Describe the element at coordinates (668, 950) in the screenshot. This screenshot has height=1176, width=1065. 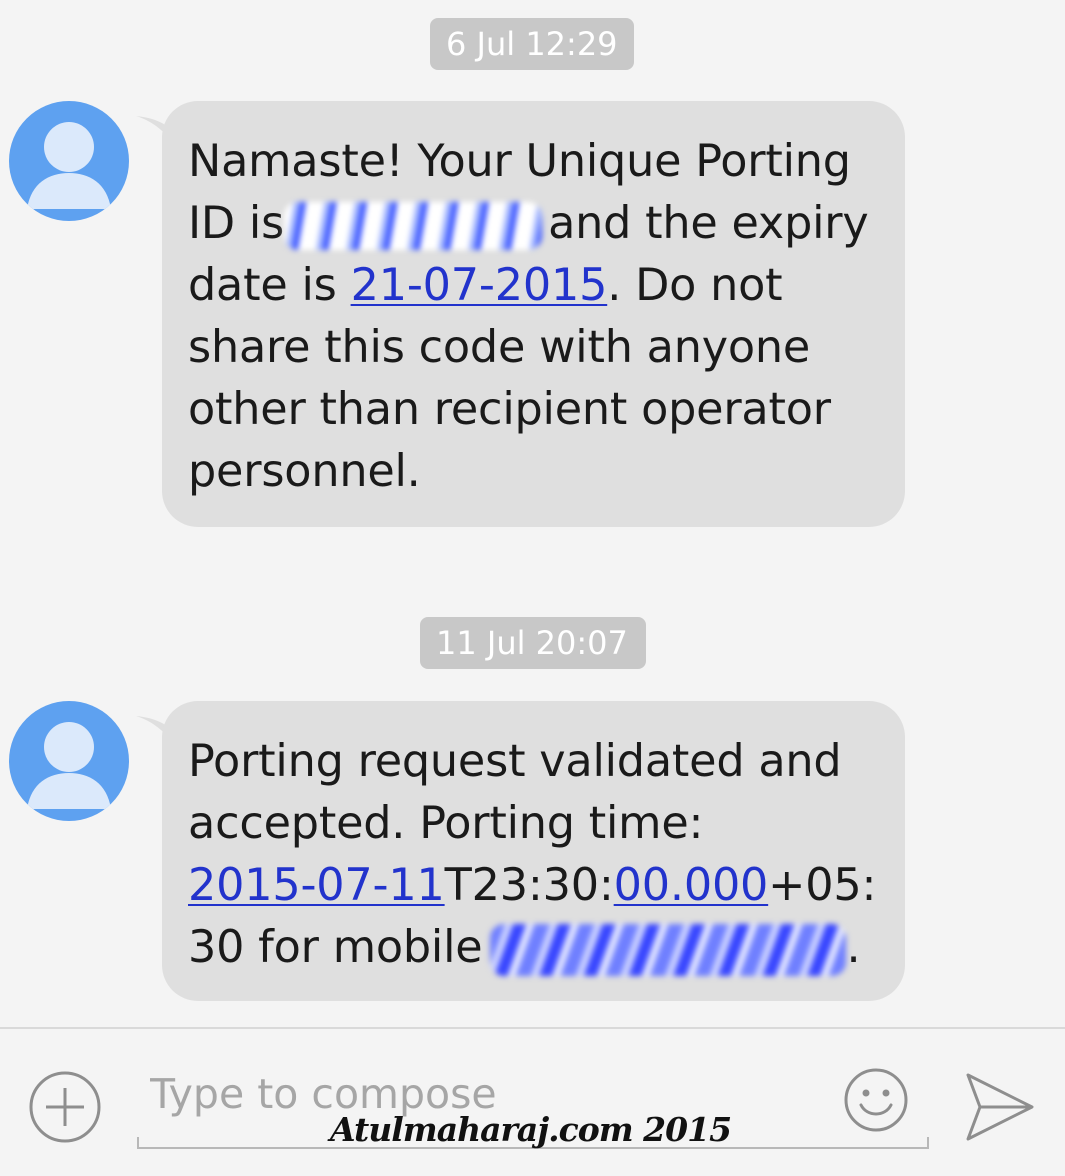
I see `redacted-mobile-number` at that location.